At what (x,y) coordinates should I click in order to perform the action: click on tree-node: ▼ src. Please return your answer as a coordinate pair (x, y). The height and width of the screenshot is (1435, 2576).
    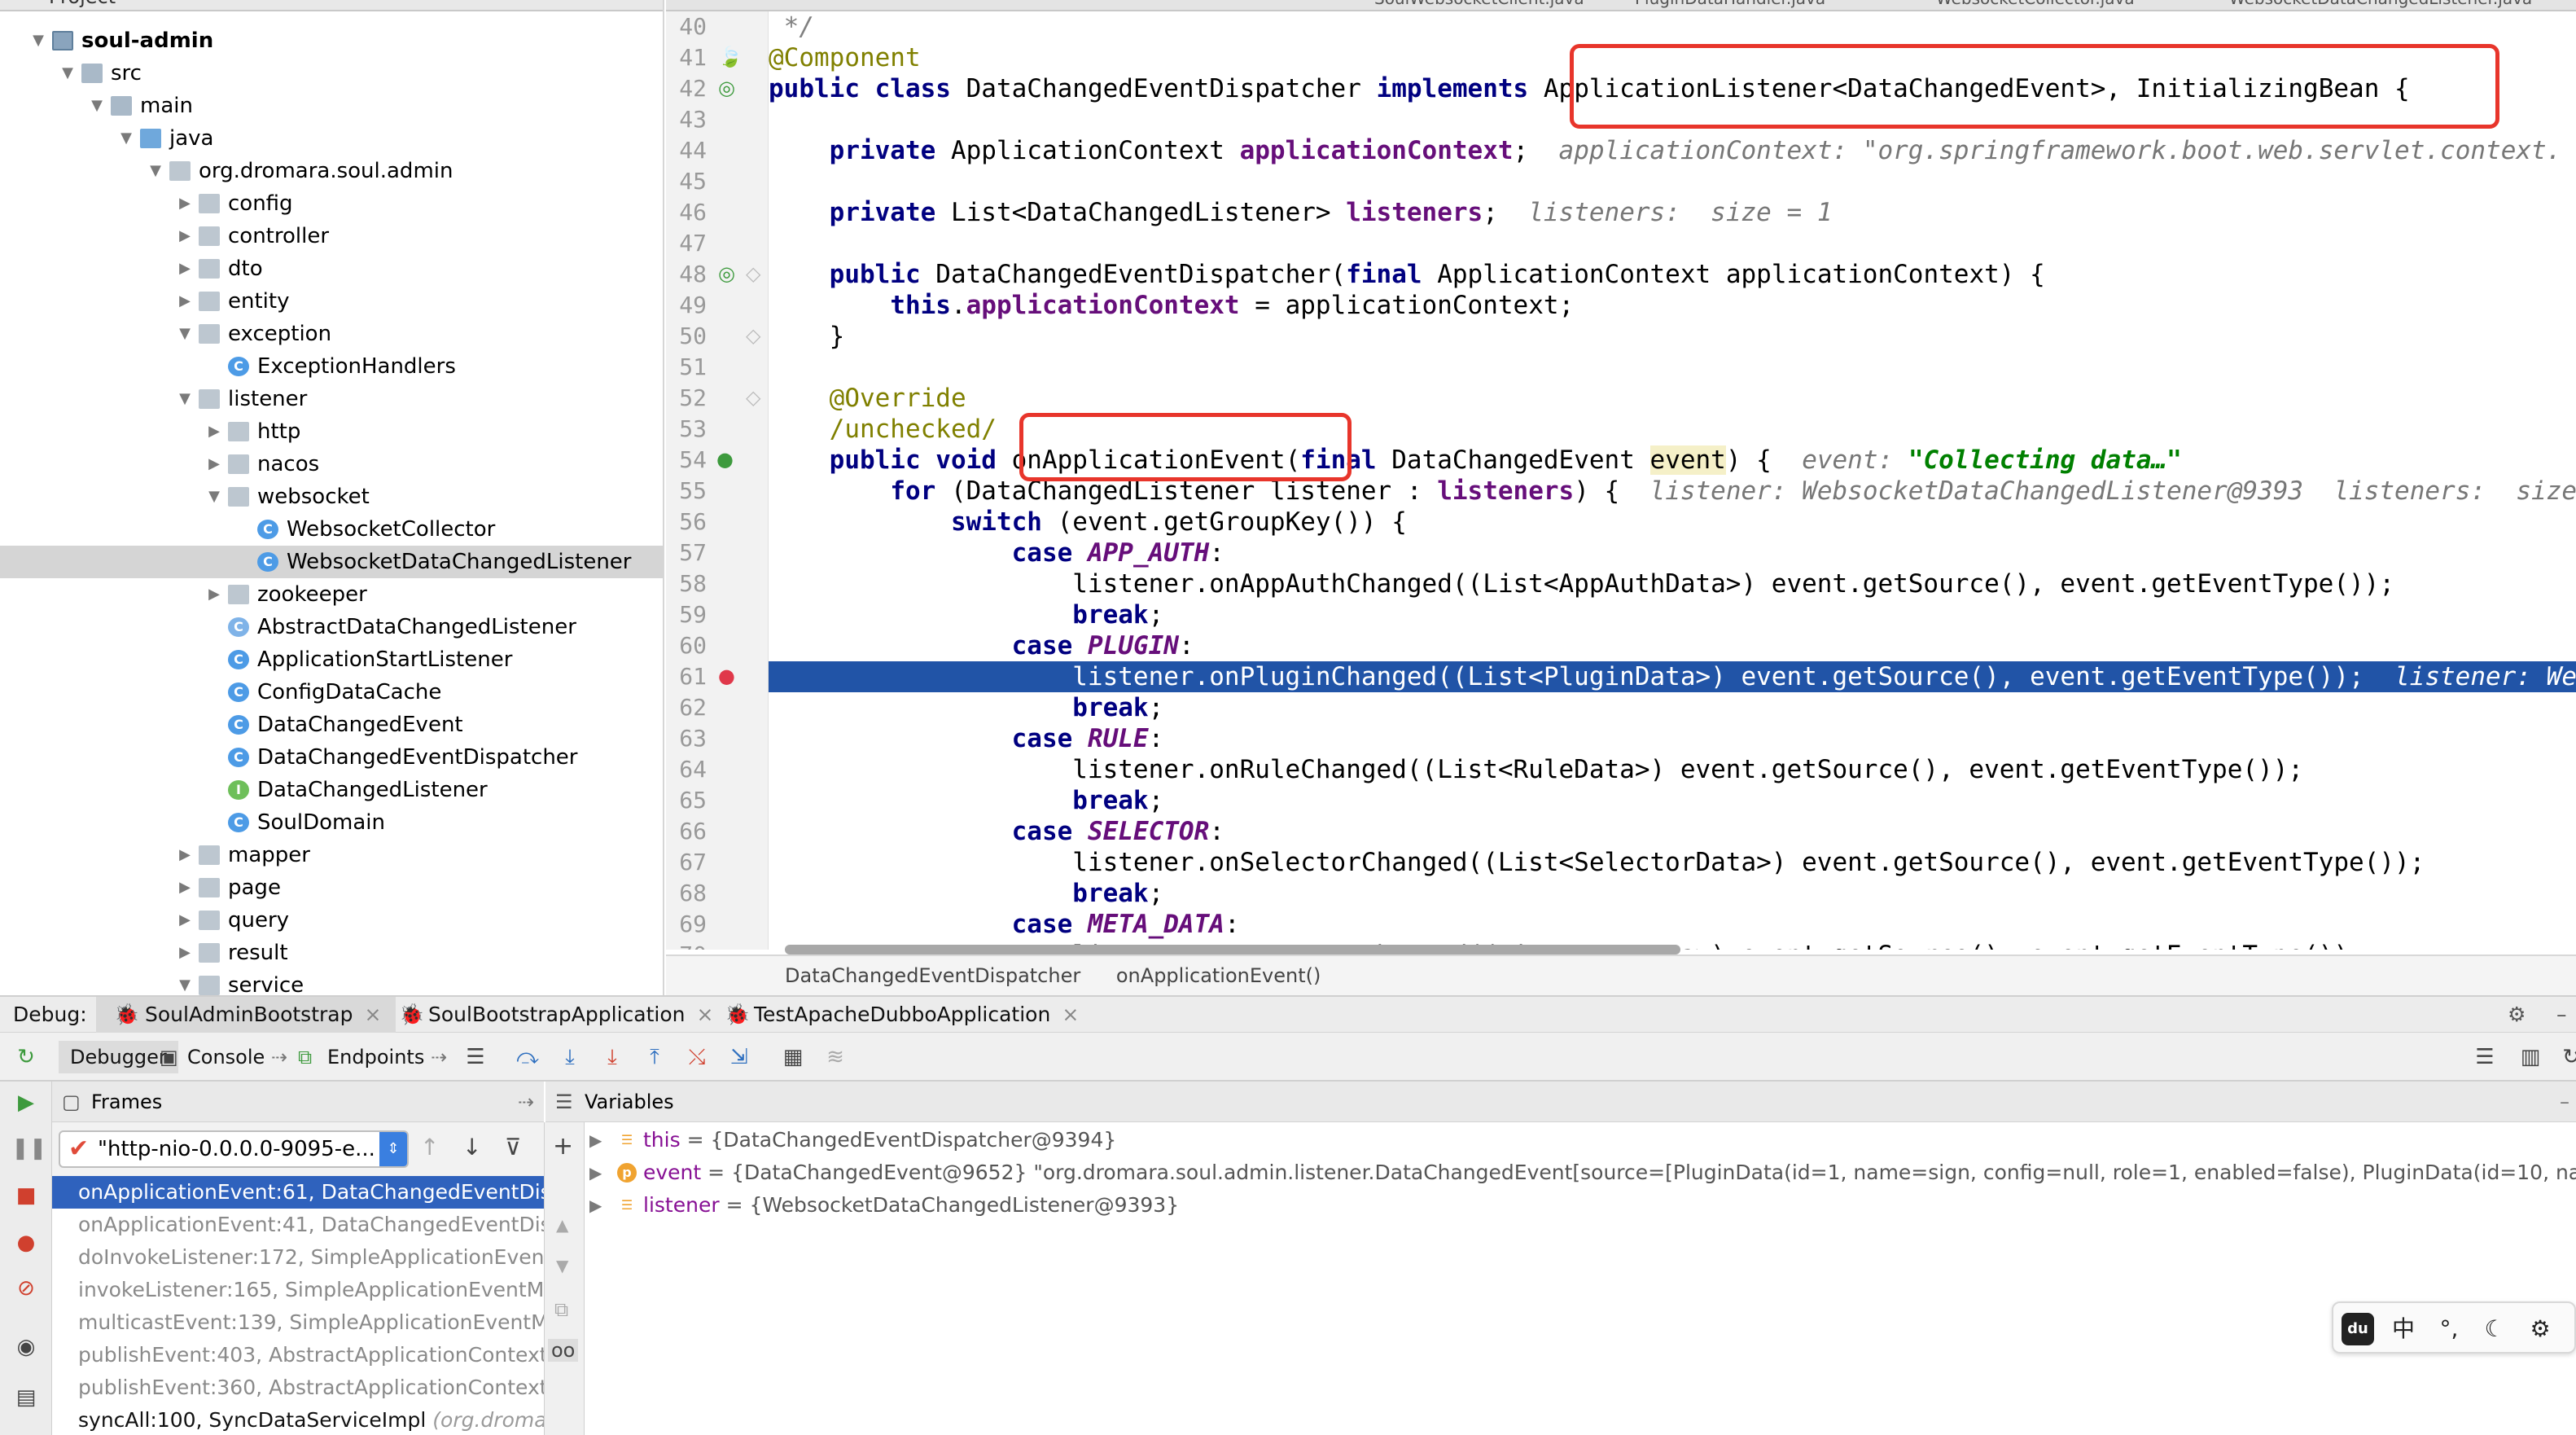
    Looking at the image, I should click on (331, 73).